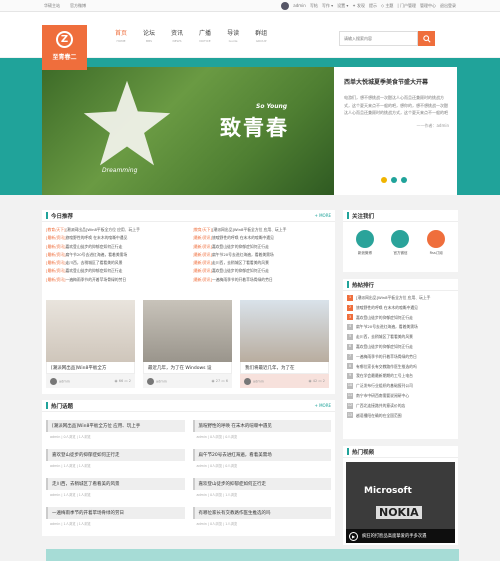  I want to click on section-title: 热门话题, so click(62, 406).